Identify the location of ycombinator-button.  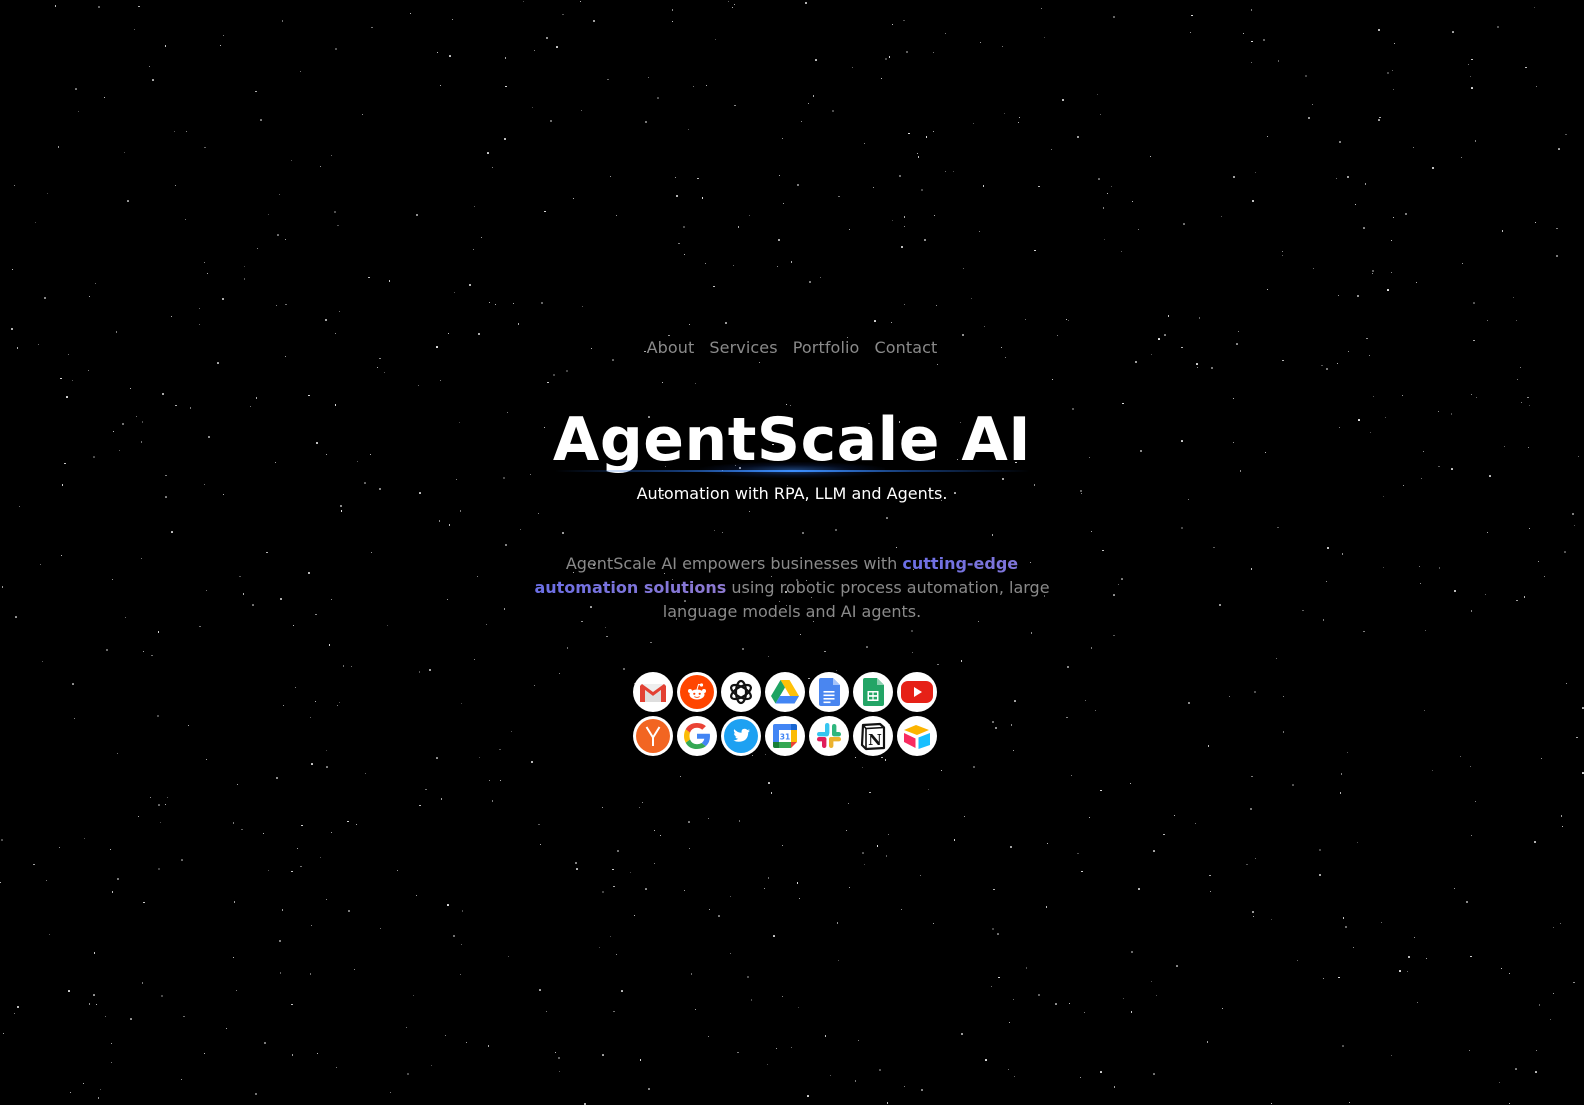
(653, 736).